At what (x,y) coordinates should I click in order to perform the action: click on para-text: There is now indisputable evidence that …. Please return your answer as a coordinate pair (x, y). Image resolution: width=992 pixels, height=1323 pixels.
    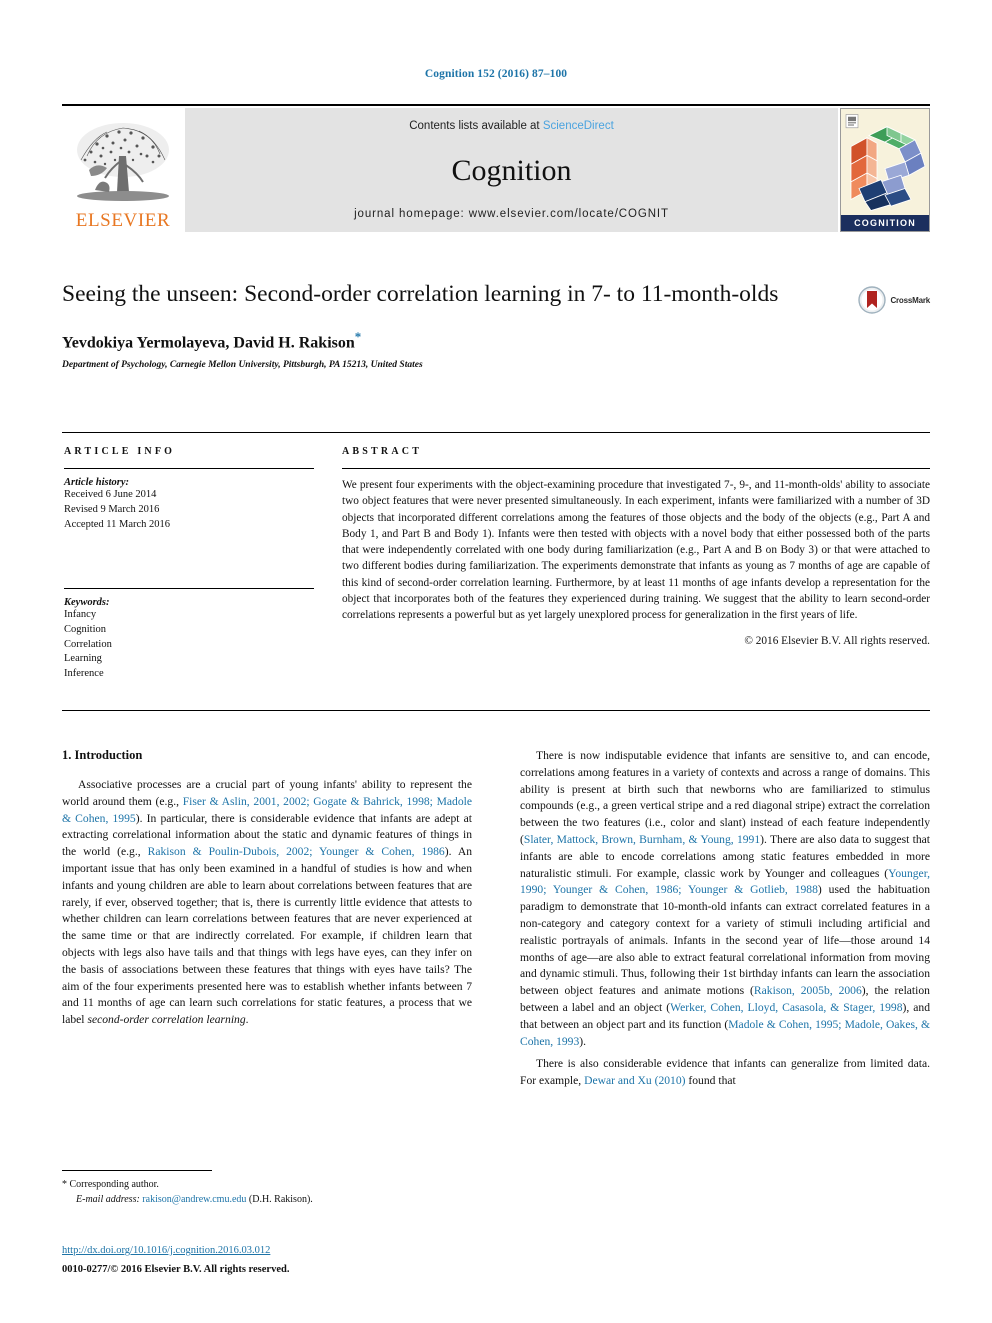
    Looking at the image, I should click on (725, 797).